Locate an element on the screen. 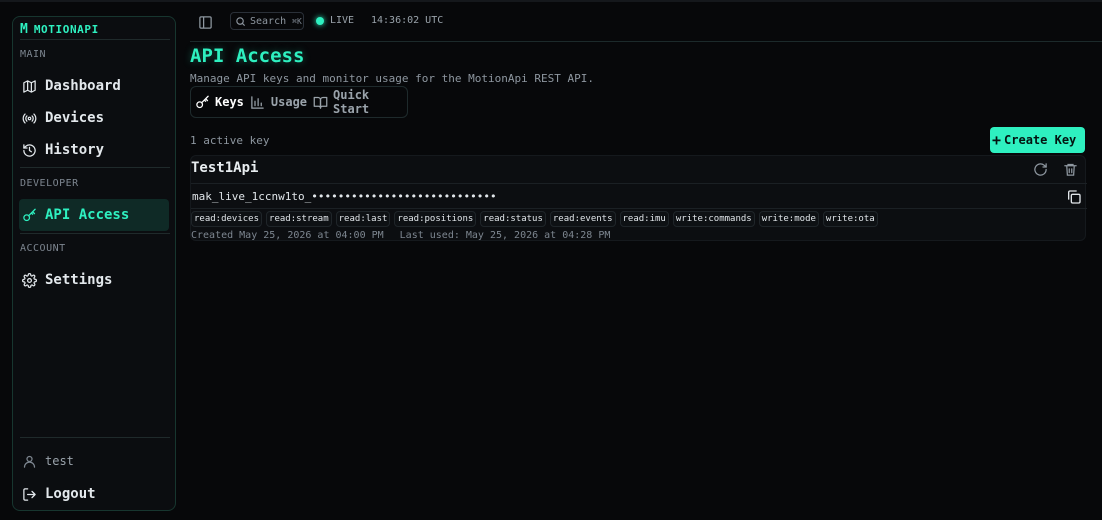 This screenshot has height=520, width=1102. trash-icon is located at coordinates (1070, 169).